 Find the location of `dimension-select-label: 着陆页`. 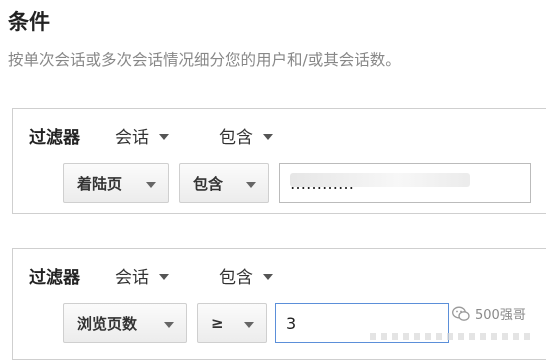

dimension-select-label: 着陆页 is located at coordinates (100, 183).